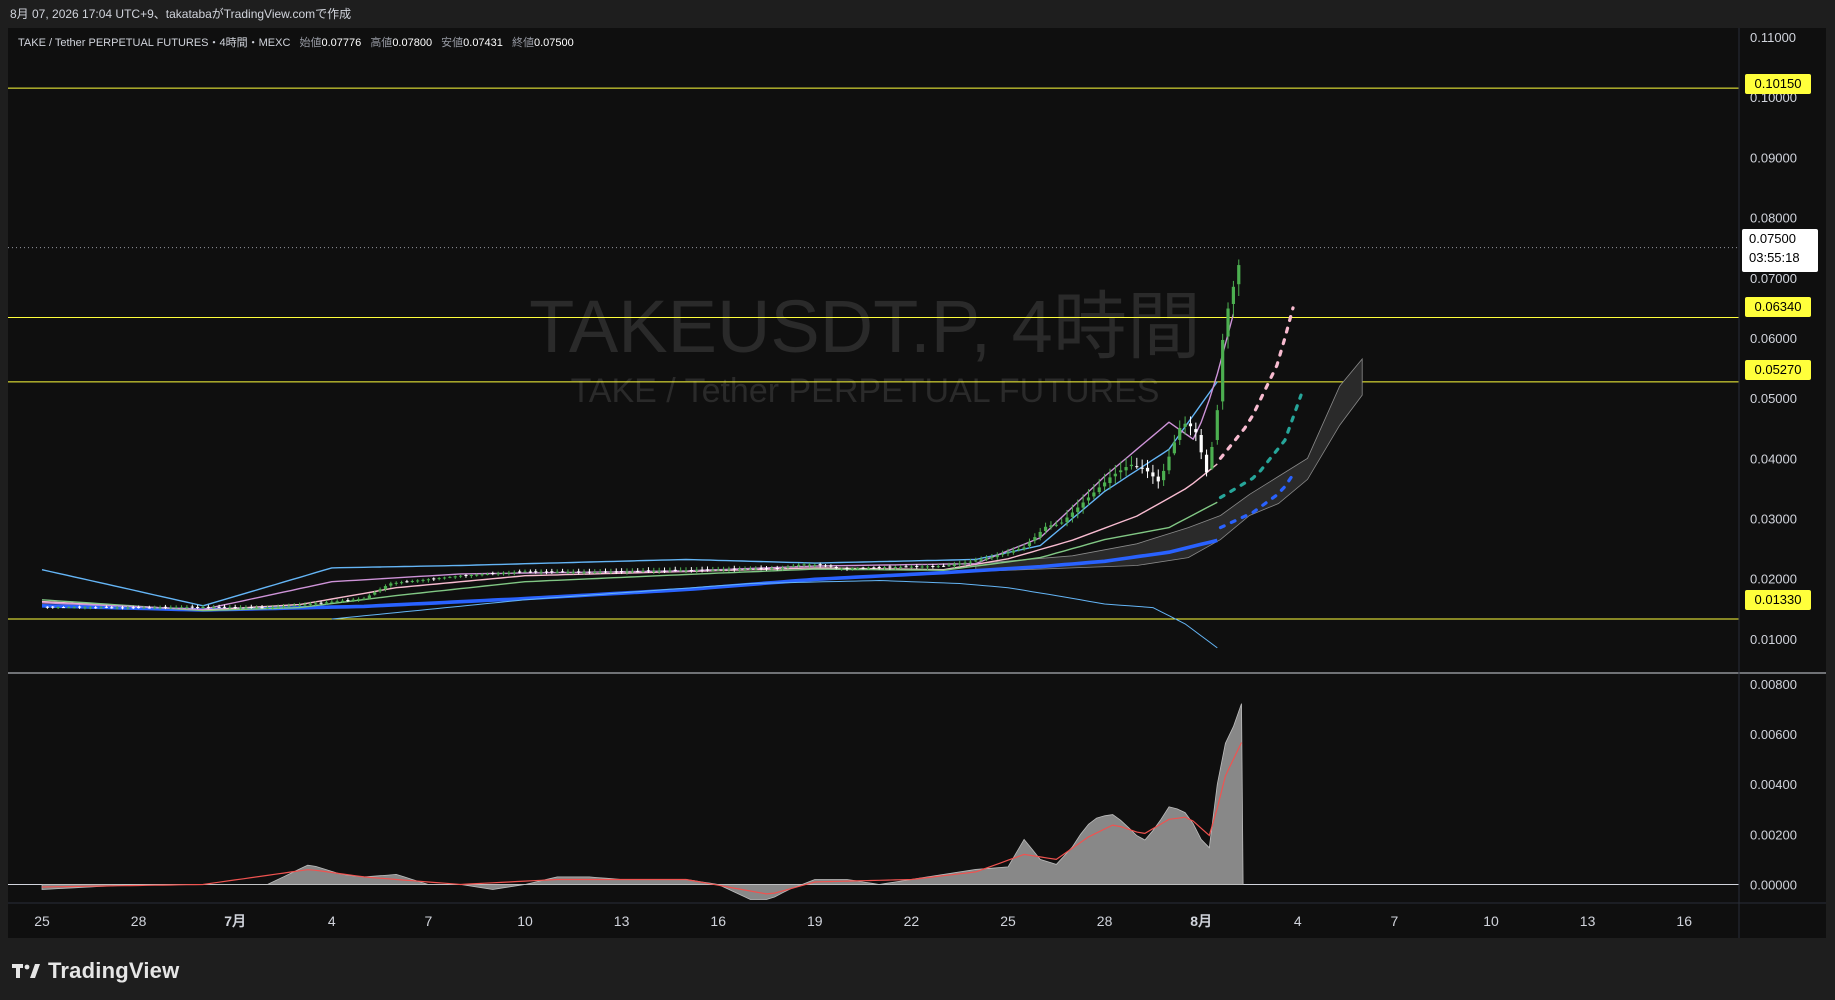 The width and height of the screenshot is (1835, 1000). What do you see at coordinates (1778, 370) in the screenshot?
I see `level-tag-3: 0.05270` at bounding box center [1778, 370].